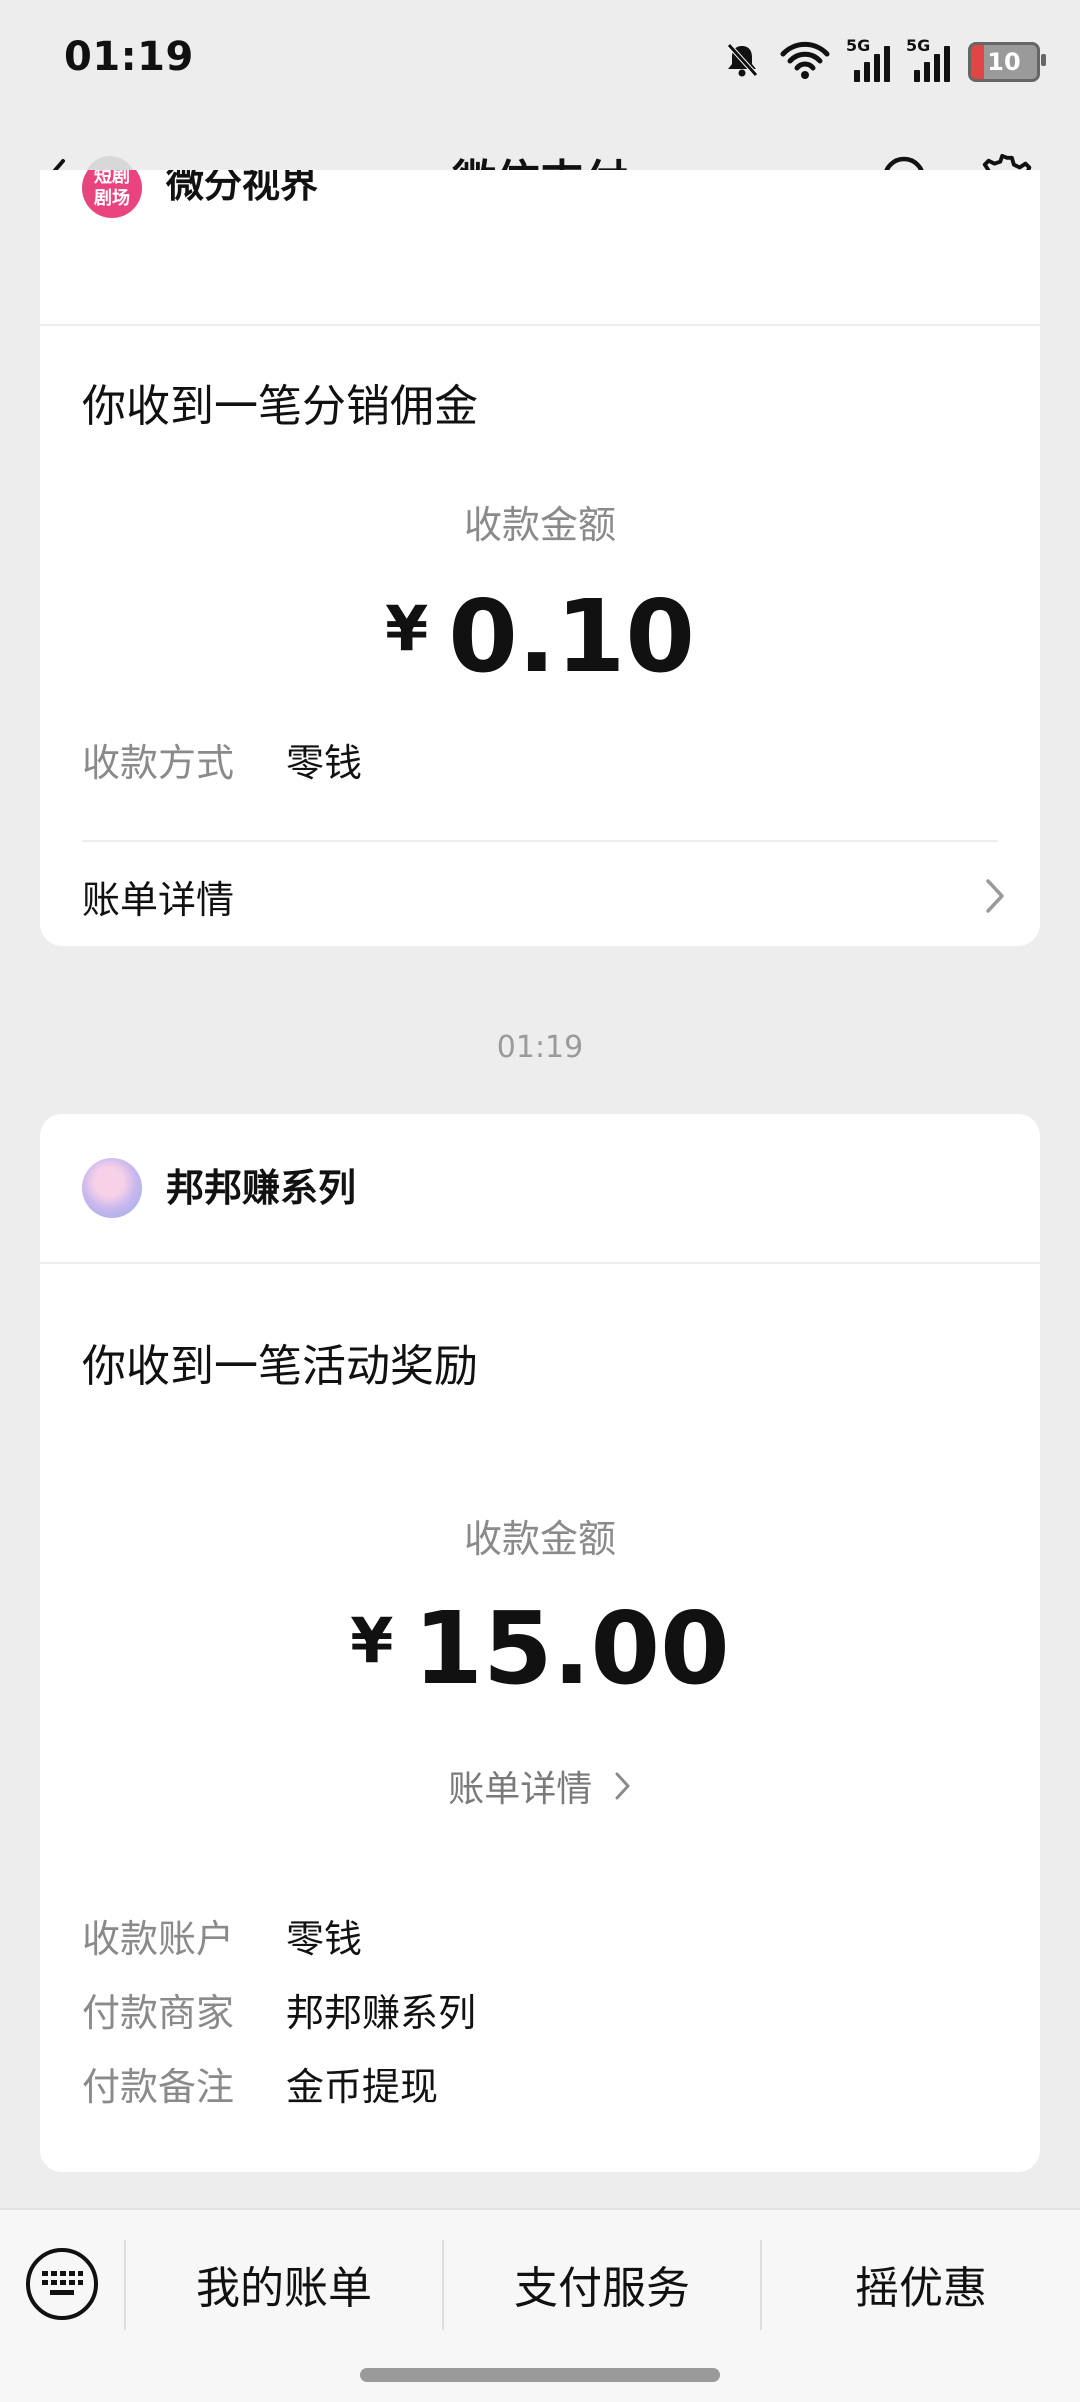 The height and width of the screenshot is (2402, 1080). Describe the element at coordinates (540, 1189) in the screenshot. I see `card2-header: 邦邦赚系列` at that location.